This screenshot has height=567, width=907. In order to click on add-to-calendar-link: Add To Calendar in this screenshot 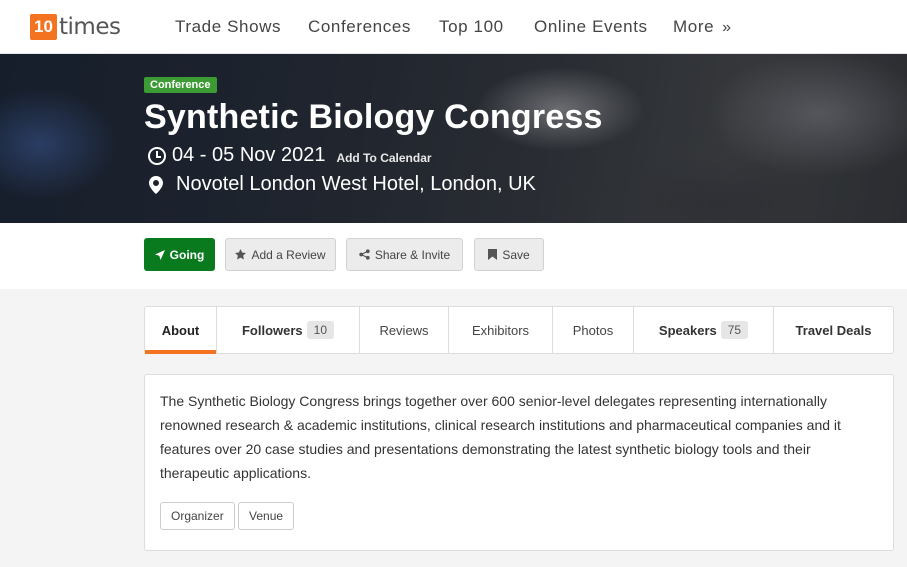, I will do `click(383, 158)`.